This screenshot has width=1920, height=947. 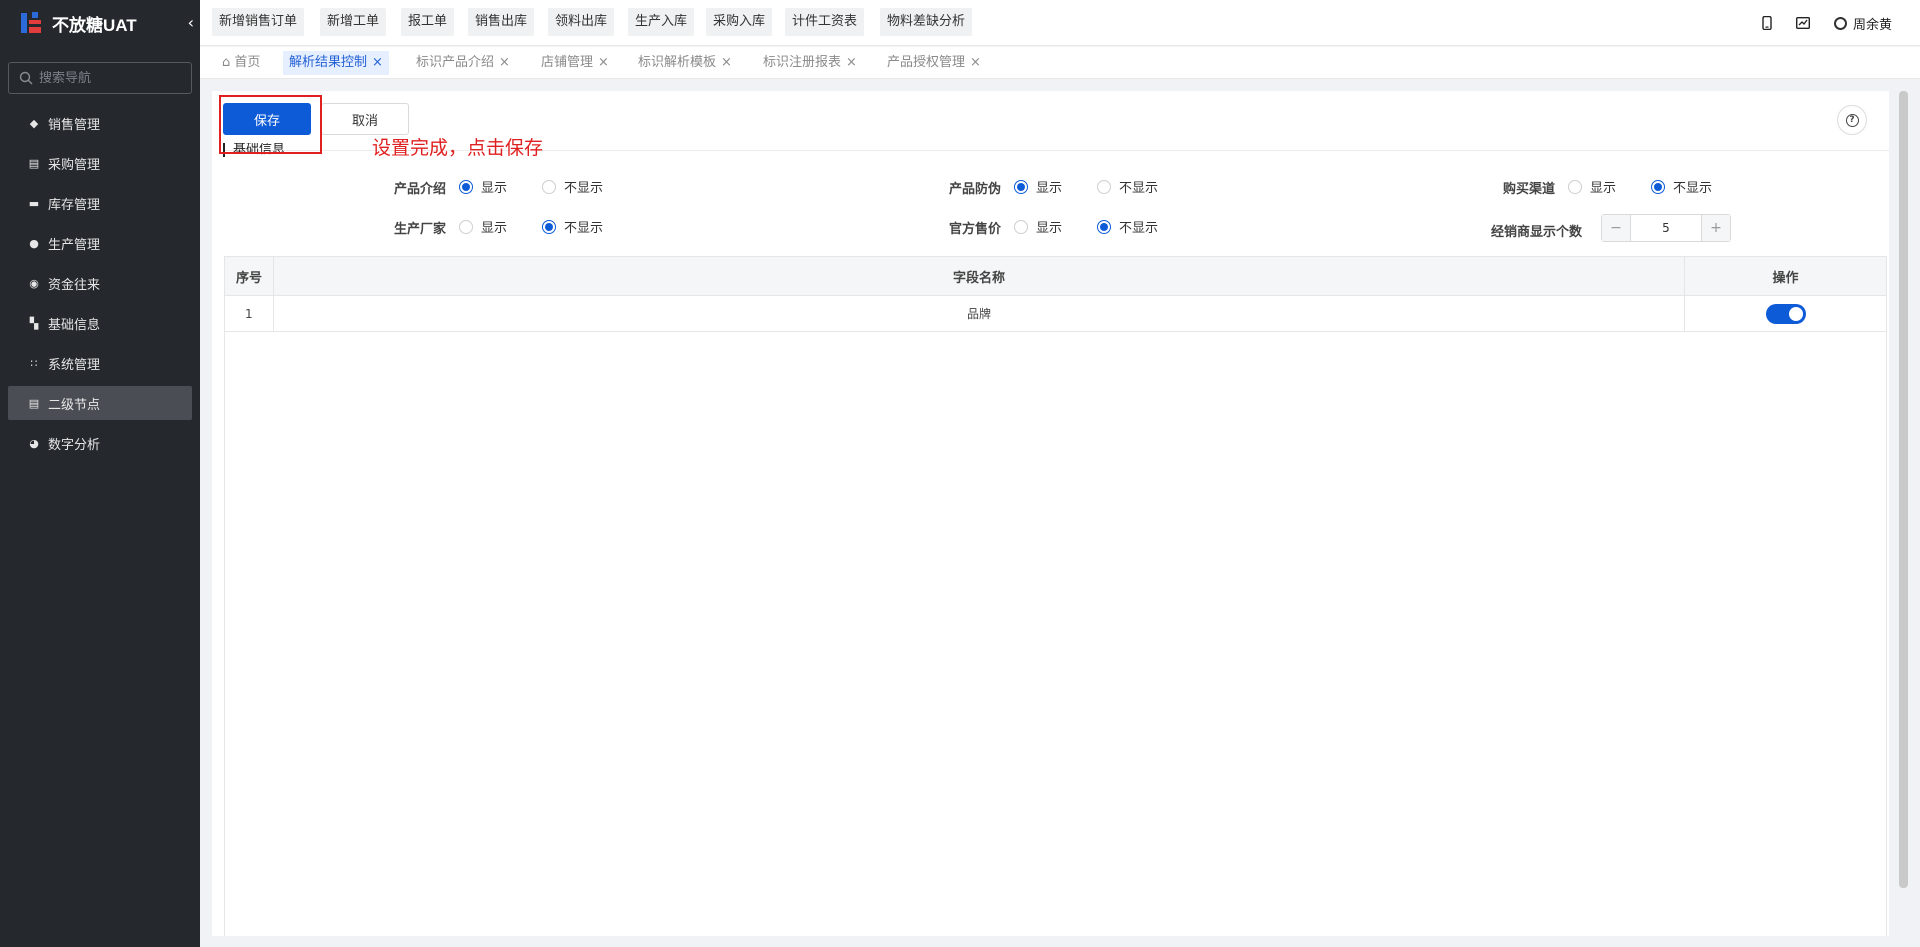 I want to click on sidebar-item-inventory: ▬ 库存管理, so click(x=100, y=203).